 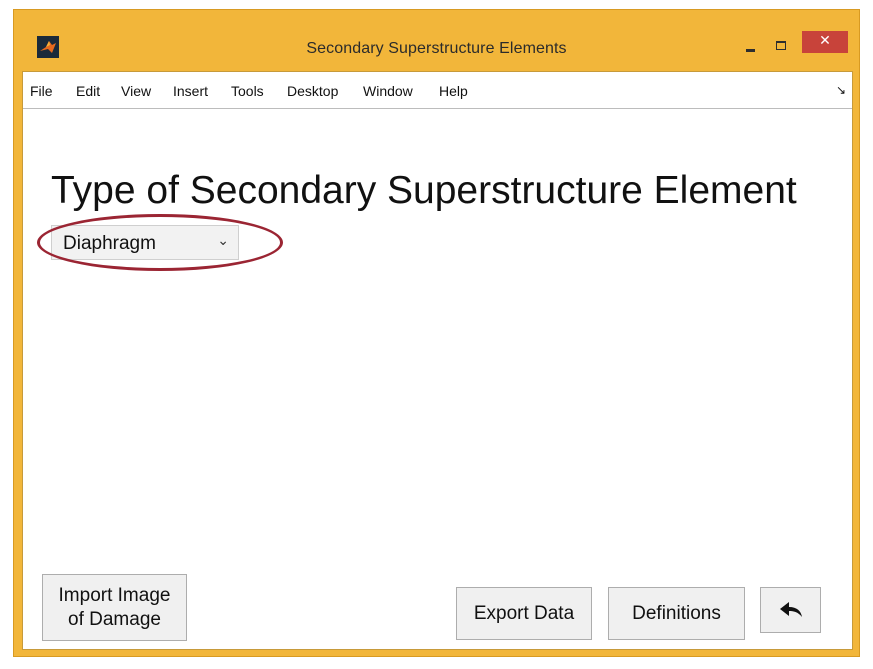 I want to click on page-heading: Type of Secondary Superstructure Element, so click(x=424, y=190).